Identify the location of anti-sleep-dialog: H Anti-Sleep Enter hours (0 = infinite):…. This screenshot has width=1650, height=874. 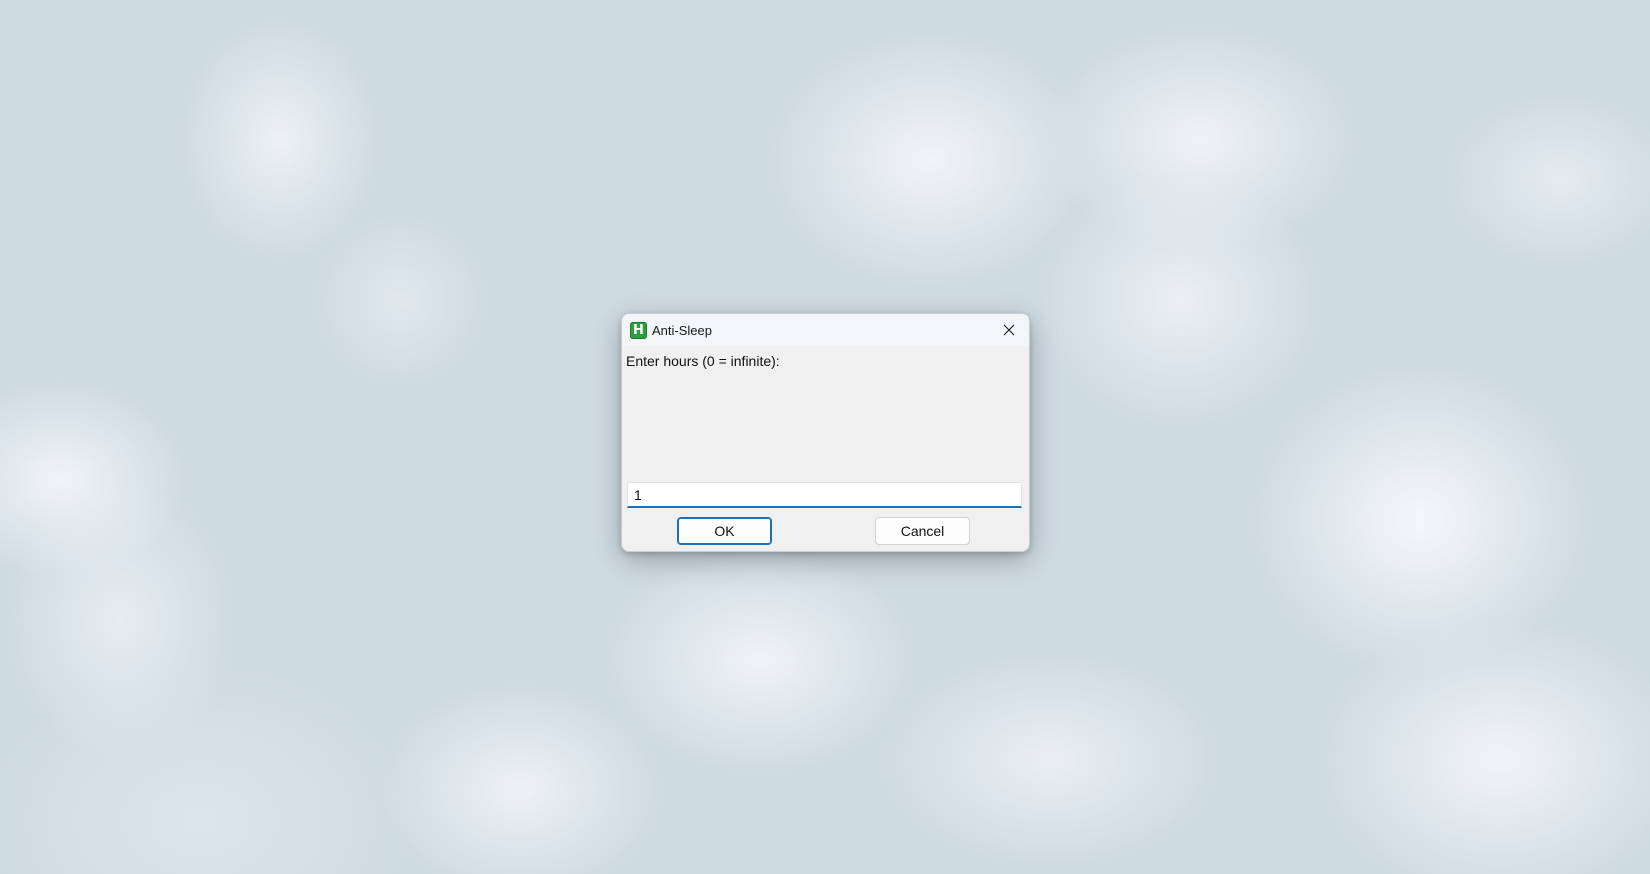
(825, 432).